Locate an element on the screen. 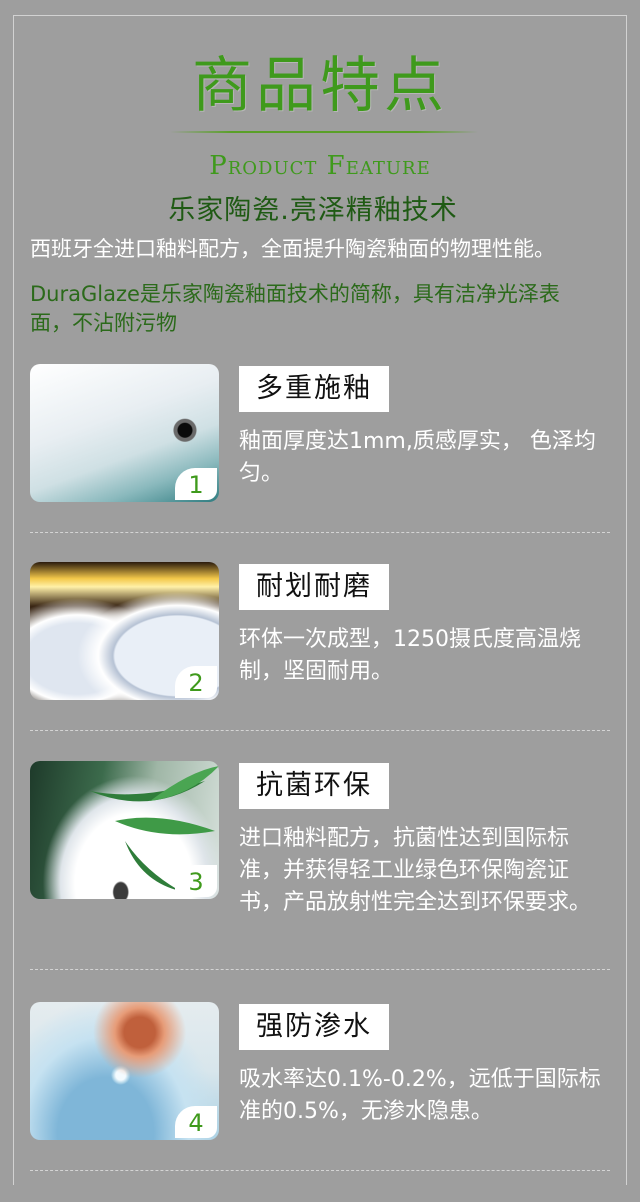 The width and height of the screenshot is (640, 1202). washbasin-drain-photo: 1 is located at coordinates (124, 433).